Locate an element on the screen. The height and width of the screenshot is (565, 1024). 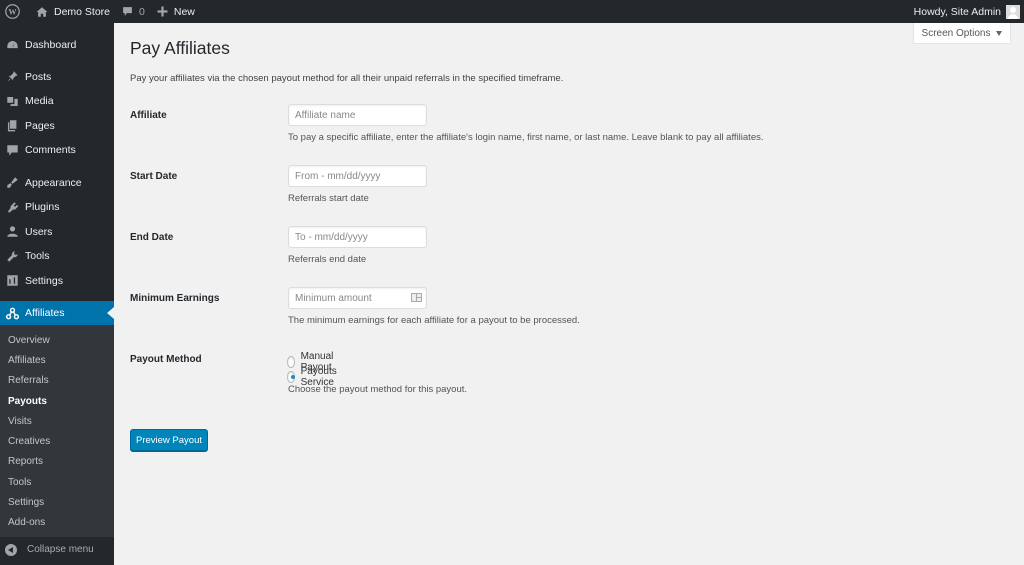
sidebar-item-appearance: Appearance is located at coordinates (57, 183).